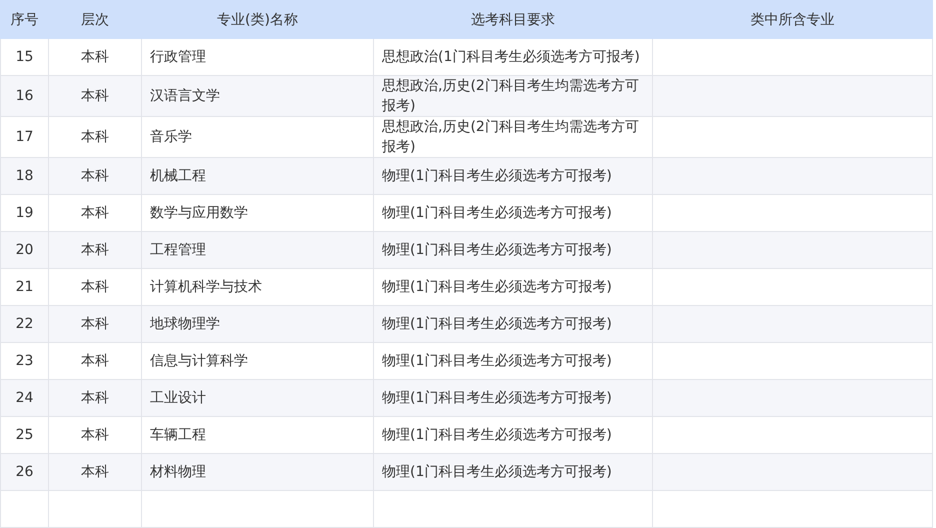  I want to click on table-cell: 机械工程, so click(258, 176).